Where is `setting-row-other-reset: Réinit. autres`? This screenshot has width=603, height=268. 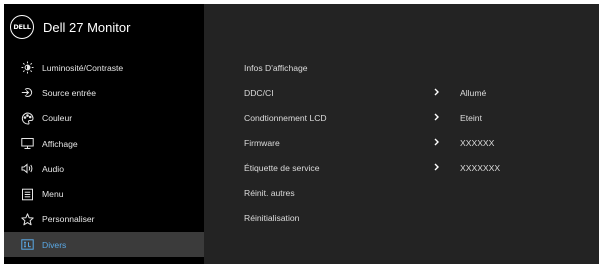 setting-row-other-reset: Réinit. autres is located at coordinates (421, 192).